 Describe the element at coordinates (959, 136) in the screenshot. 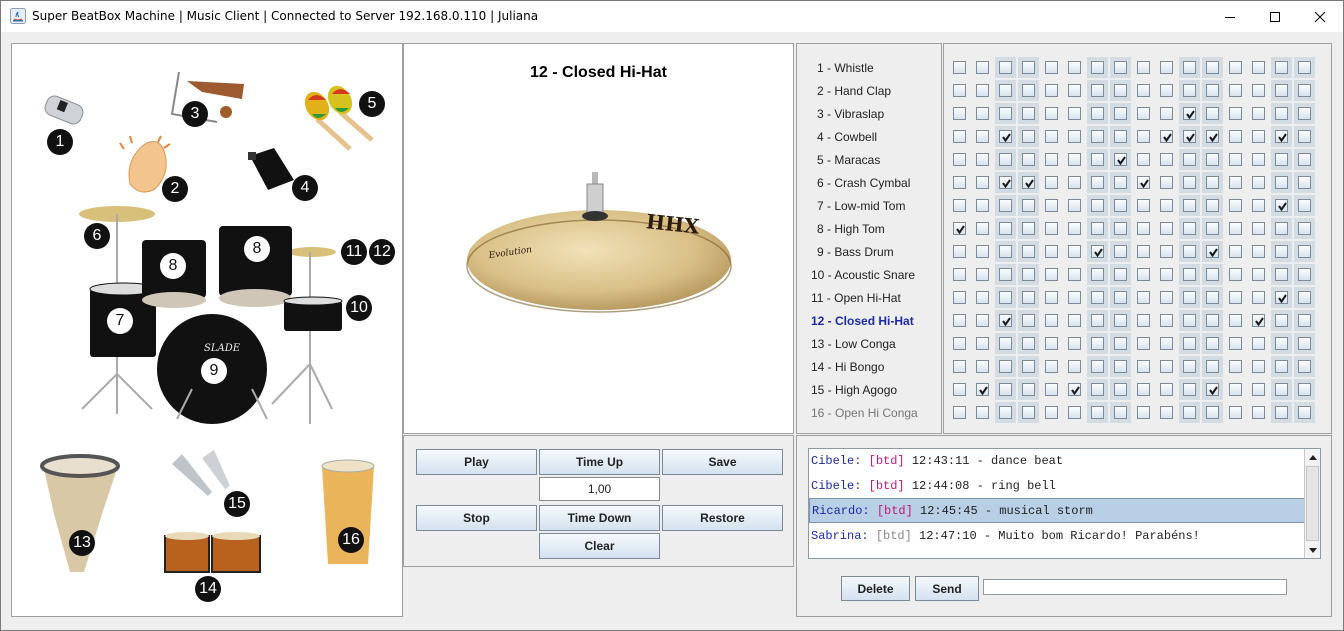

I see `beat-checkbox-r4-c1` at that location.